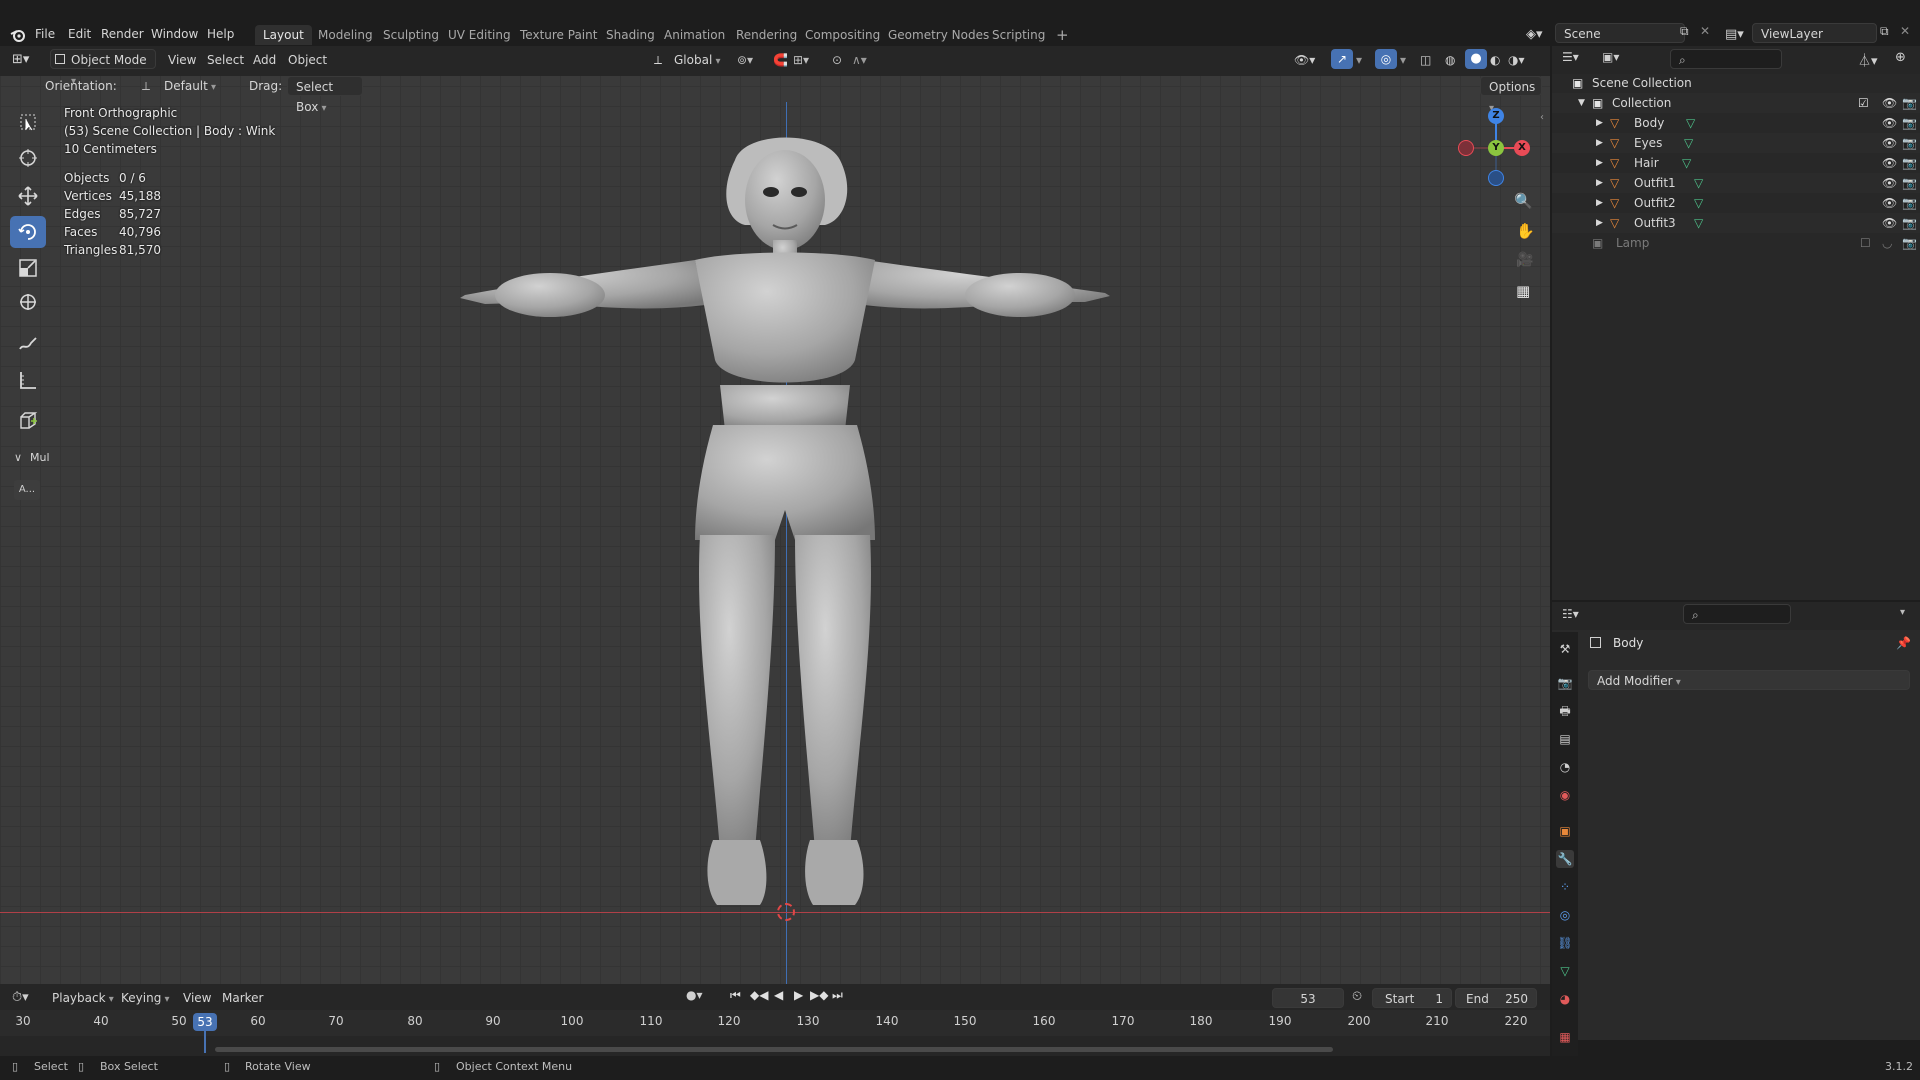 This screenshot has height=1080, width=1920. I want to click on filter-icon: ⏃▾, so click(1868, 59).